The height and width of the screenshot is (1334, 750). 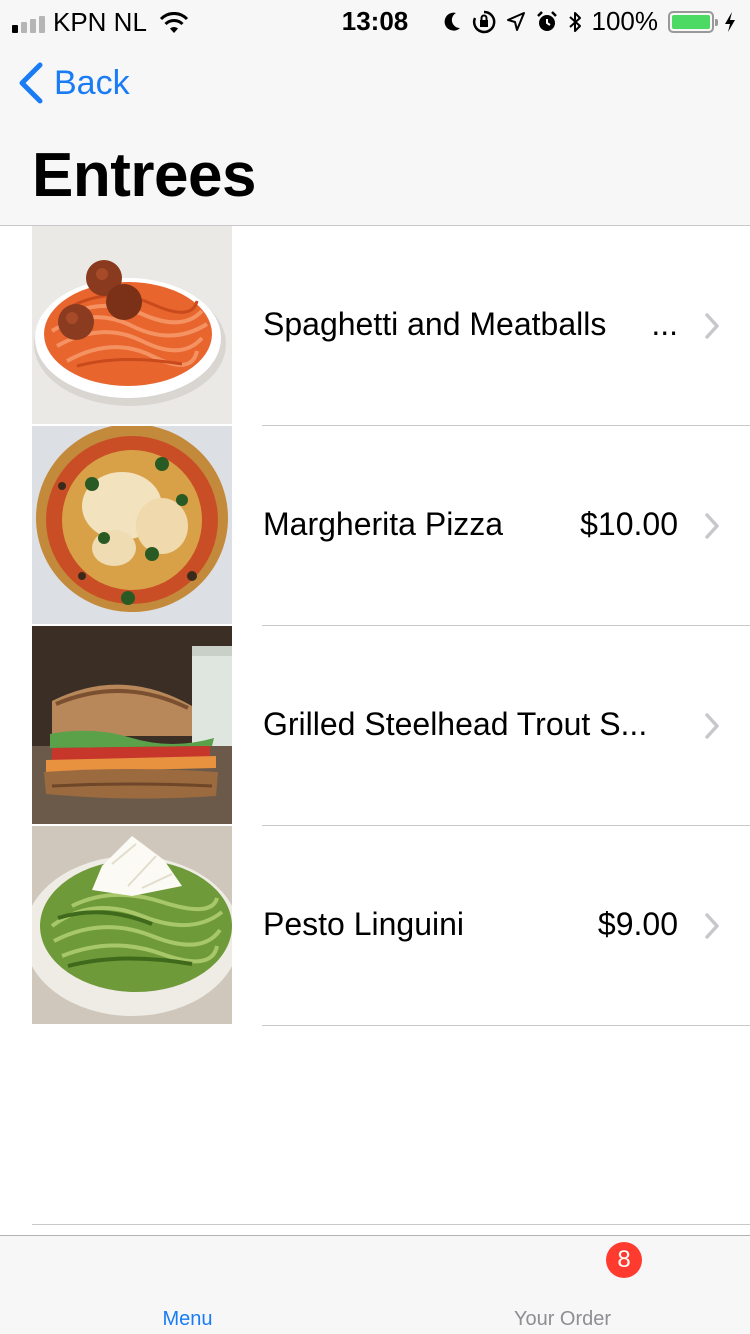 I want to click on charging-icon, so click(x=730, y=21).